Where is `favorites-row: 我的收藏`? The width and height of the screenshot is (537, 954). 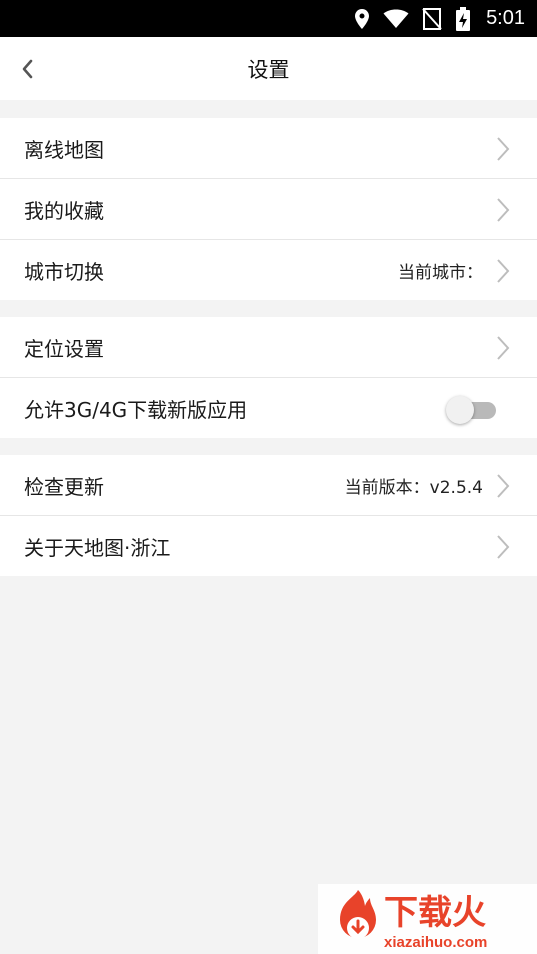 favorites-row: 我的收藏 is located at coordinates (268, 208).